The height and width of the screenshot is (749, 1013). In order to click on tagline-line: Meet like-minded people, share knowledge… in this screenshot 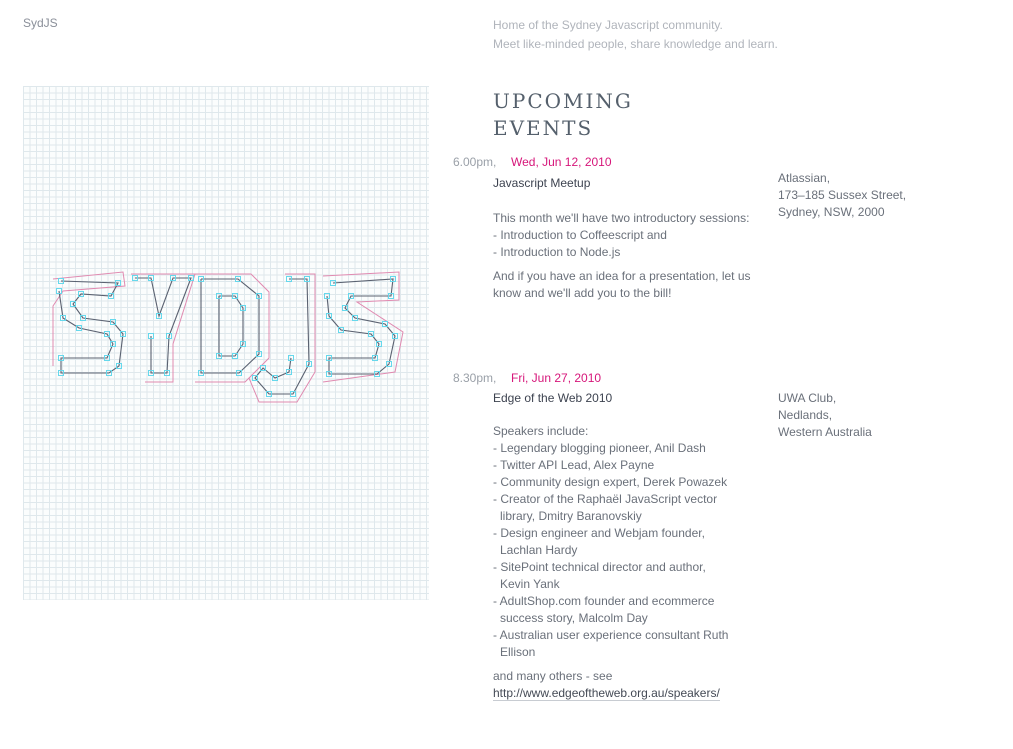, I will do `click(635, 44)`.